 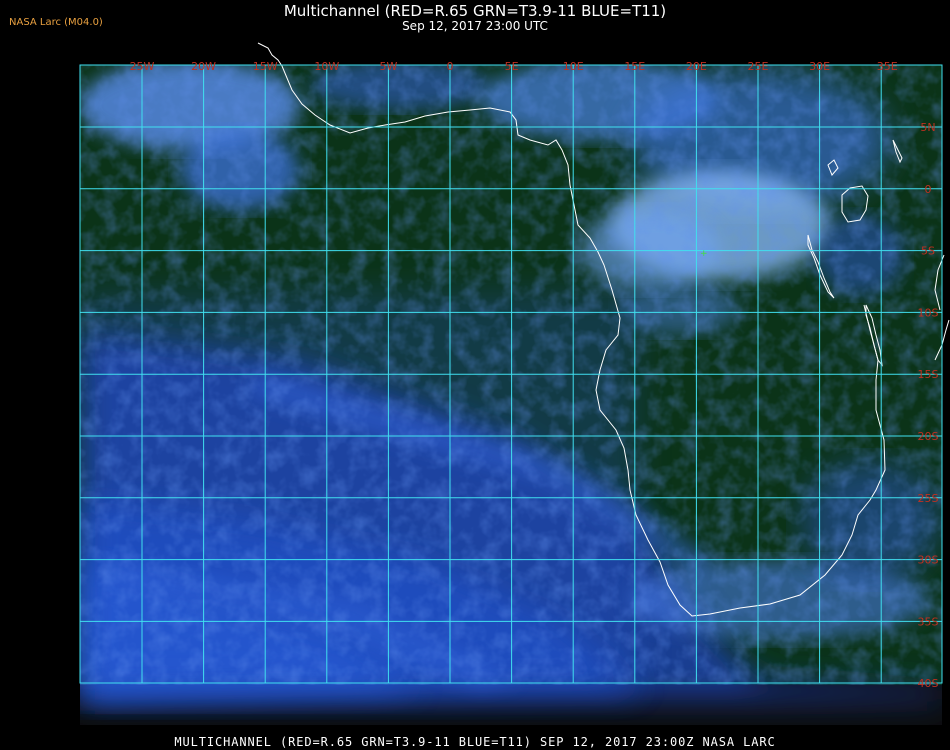 I want to click on lon-label: 20W, so click(x=203, y=66).